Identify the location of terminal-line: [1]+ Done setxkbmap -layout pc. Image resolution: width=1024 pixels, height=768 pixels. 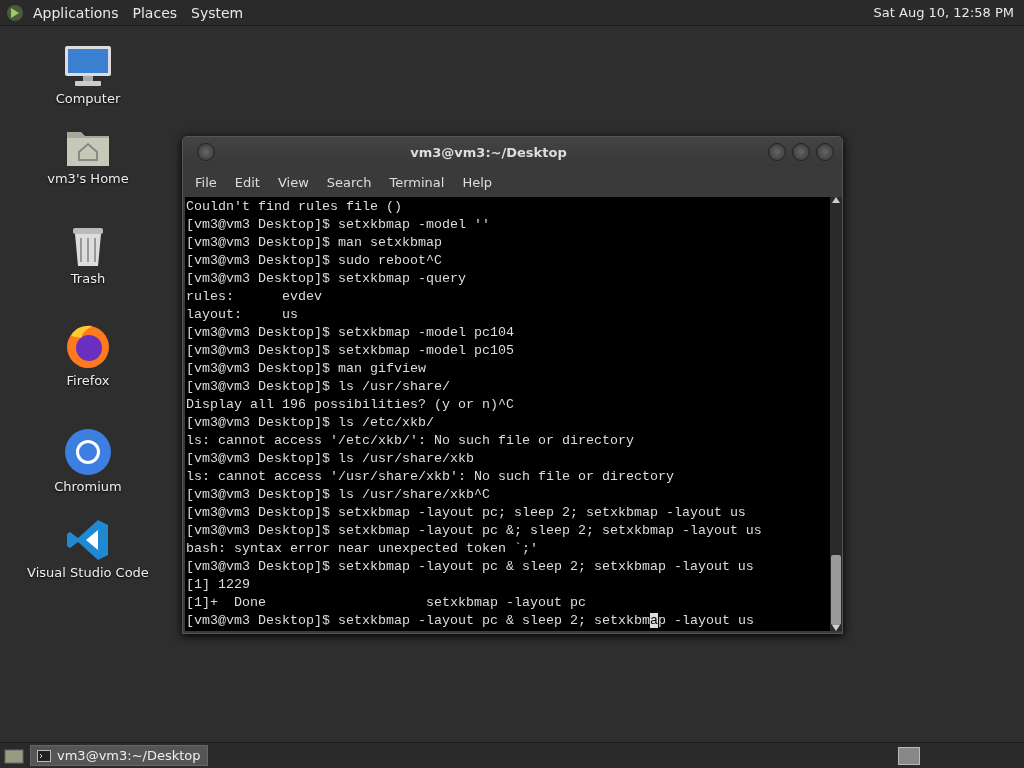
(386, 603).